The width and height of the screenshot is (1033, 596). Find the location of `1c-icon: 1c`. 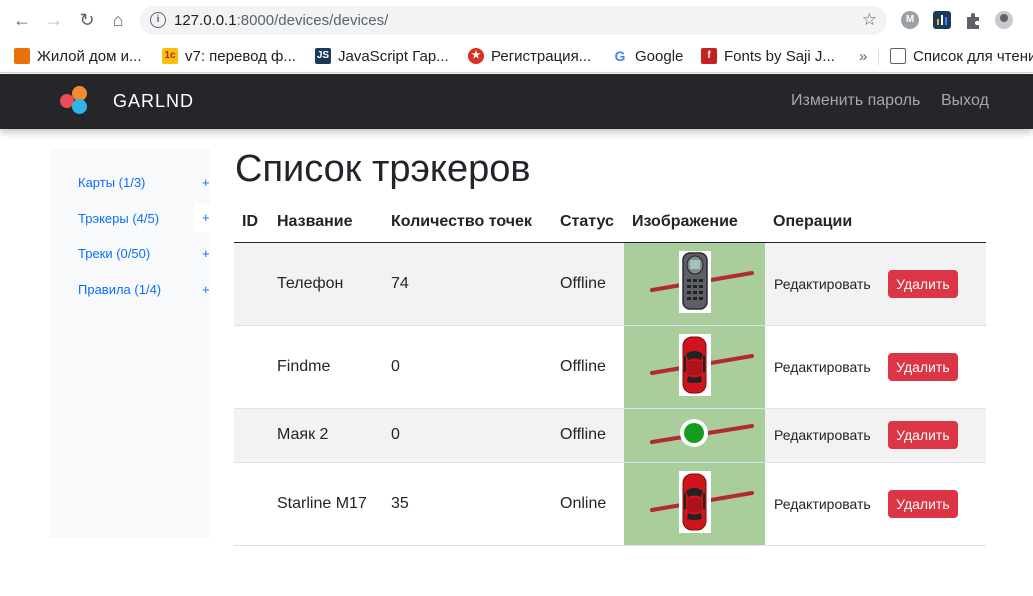

1c-icon: 1c is located at coordinates (170, 56).